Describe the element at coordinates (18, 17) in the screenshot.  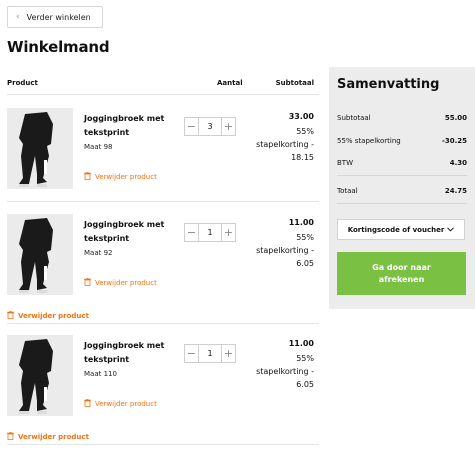
I see `chevron-left-icon: ‹` at that location.